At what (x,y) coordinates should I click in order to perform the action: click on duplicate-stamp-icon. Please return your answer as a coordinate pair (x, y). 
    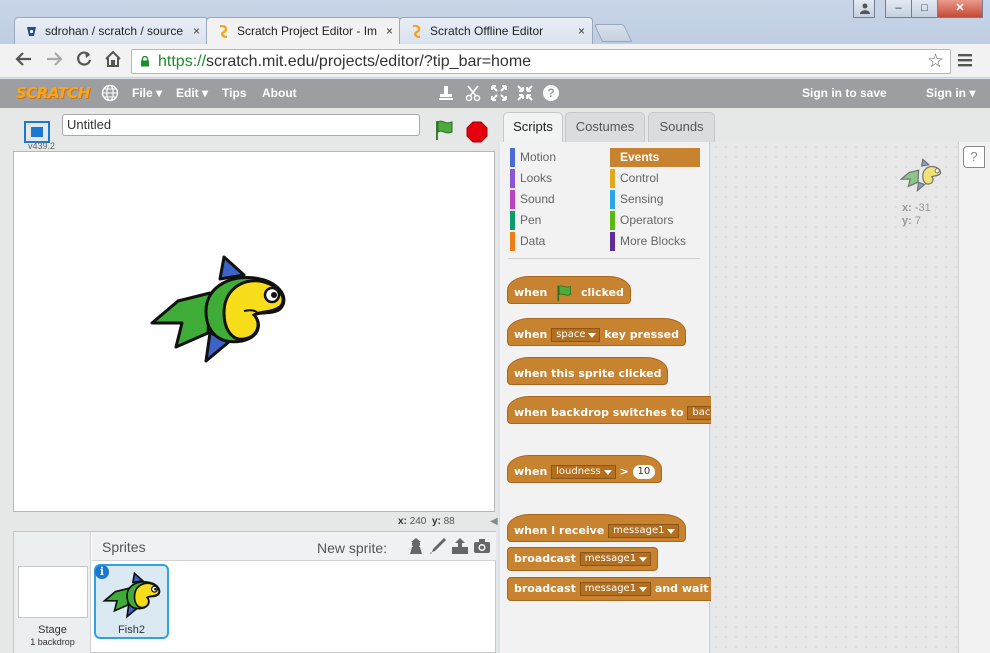
    Looking at the image, I should click on (446, 93).